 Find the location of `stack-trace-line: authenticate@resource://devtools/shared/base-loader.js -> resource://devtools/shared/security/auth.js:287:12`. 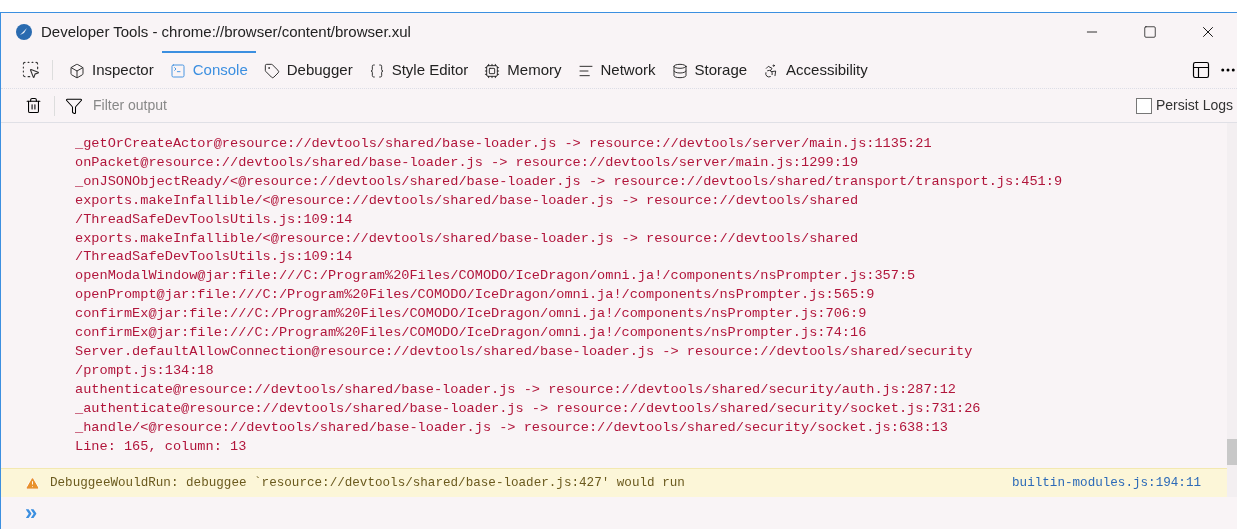

stack-trace-line: authenticate@resource://devtools/shared/base-loader.js -> resource://devtools/shared/security/auth.js:287:12 is located at coordinates (516, 389).